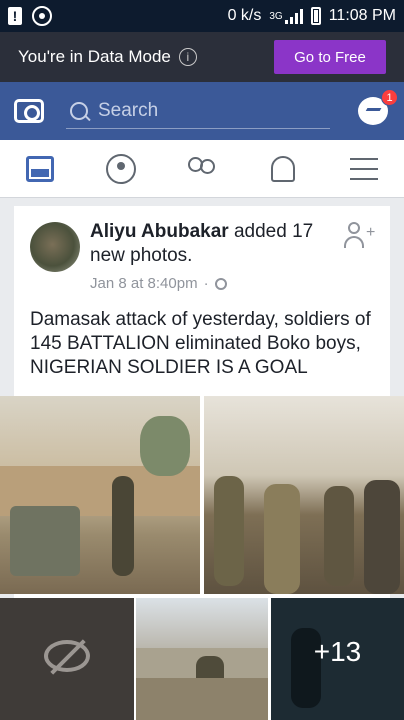  I want to click on friends-icon, so click(202, 168).